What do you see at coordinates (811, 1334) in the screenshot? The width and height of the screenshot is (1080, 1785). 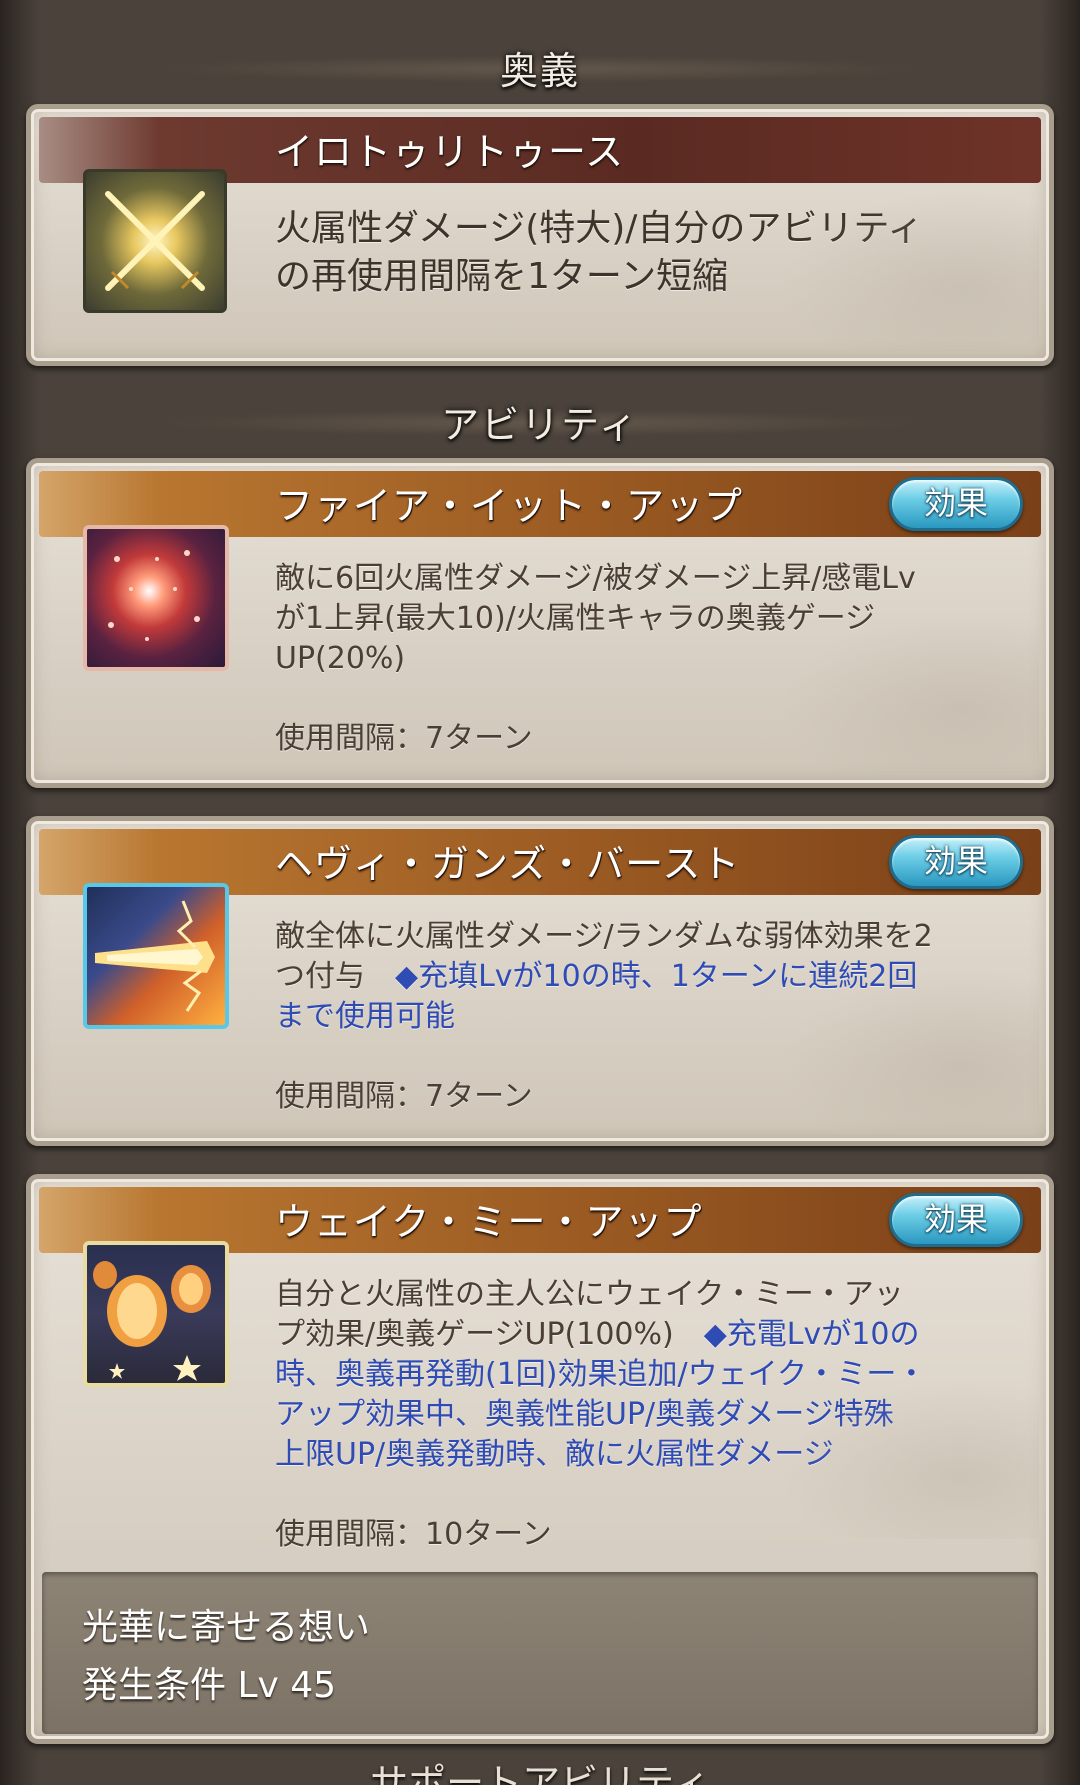 I see `ability-desc-highlight: ◆充電Lvが10の` at bounding box center [811, 1334].